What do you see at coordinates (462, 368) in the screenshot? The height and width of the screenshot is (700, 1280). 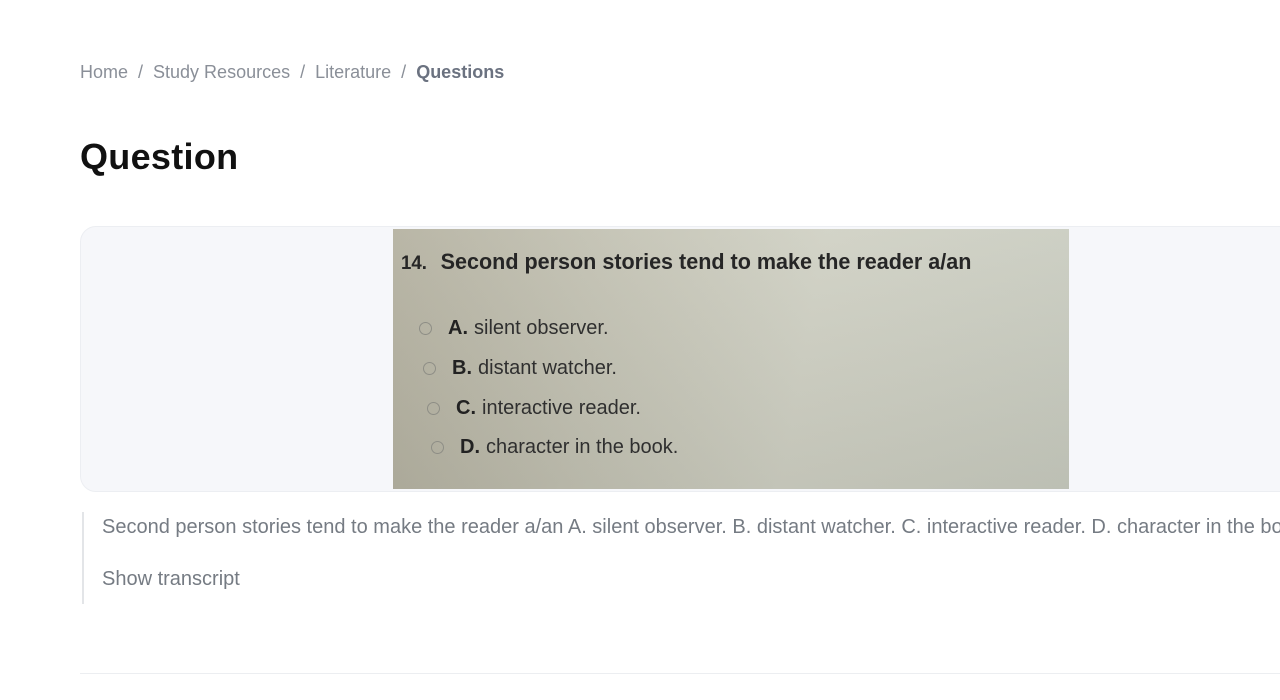 I see `photo-option-letter: B.` at bounding box center [462, 368].